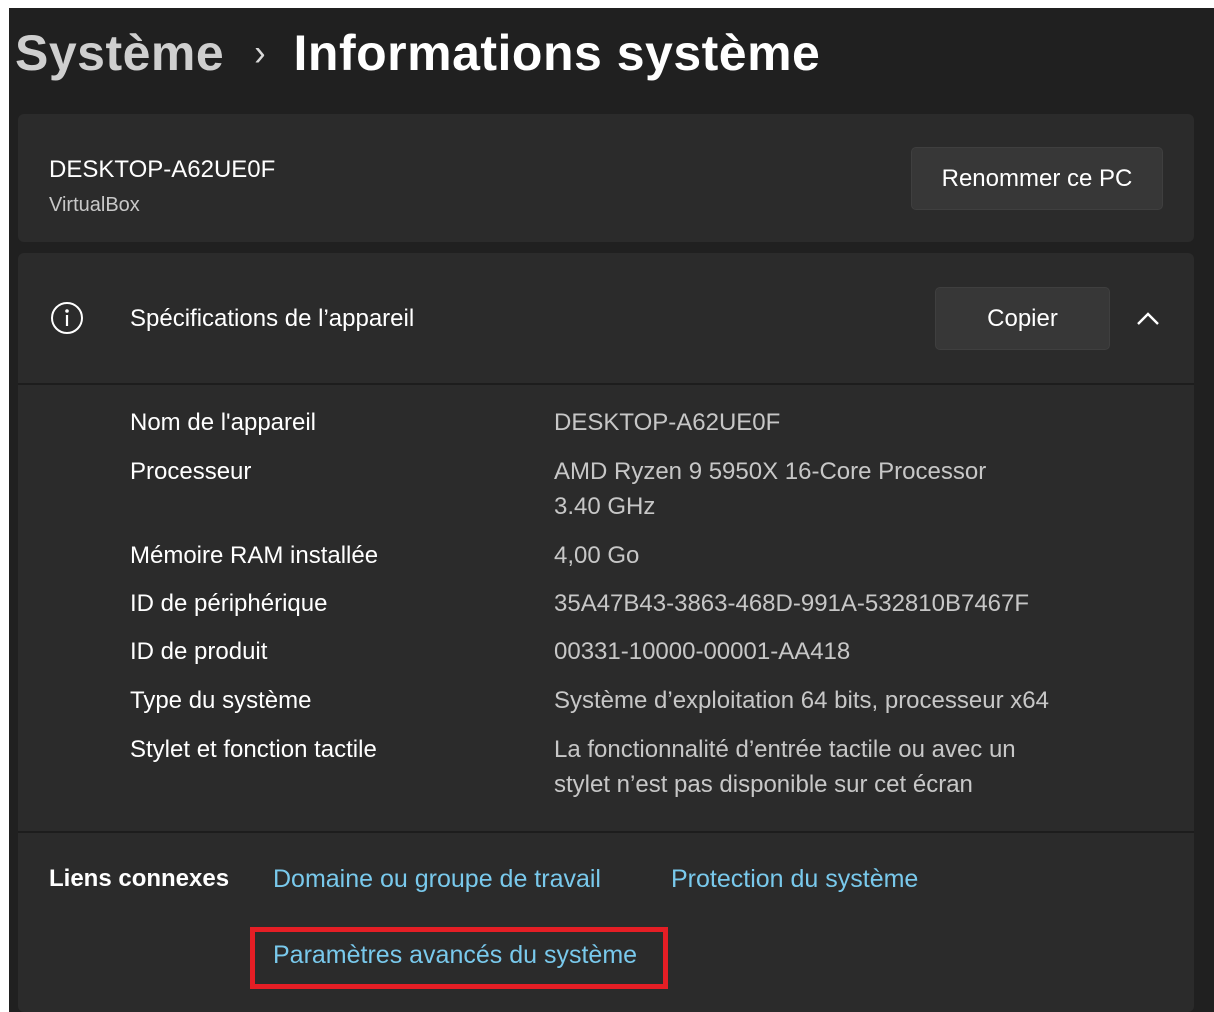  I want to click on page-title: Informations système, so click(557, 53).